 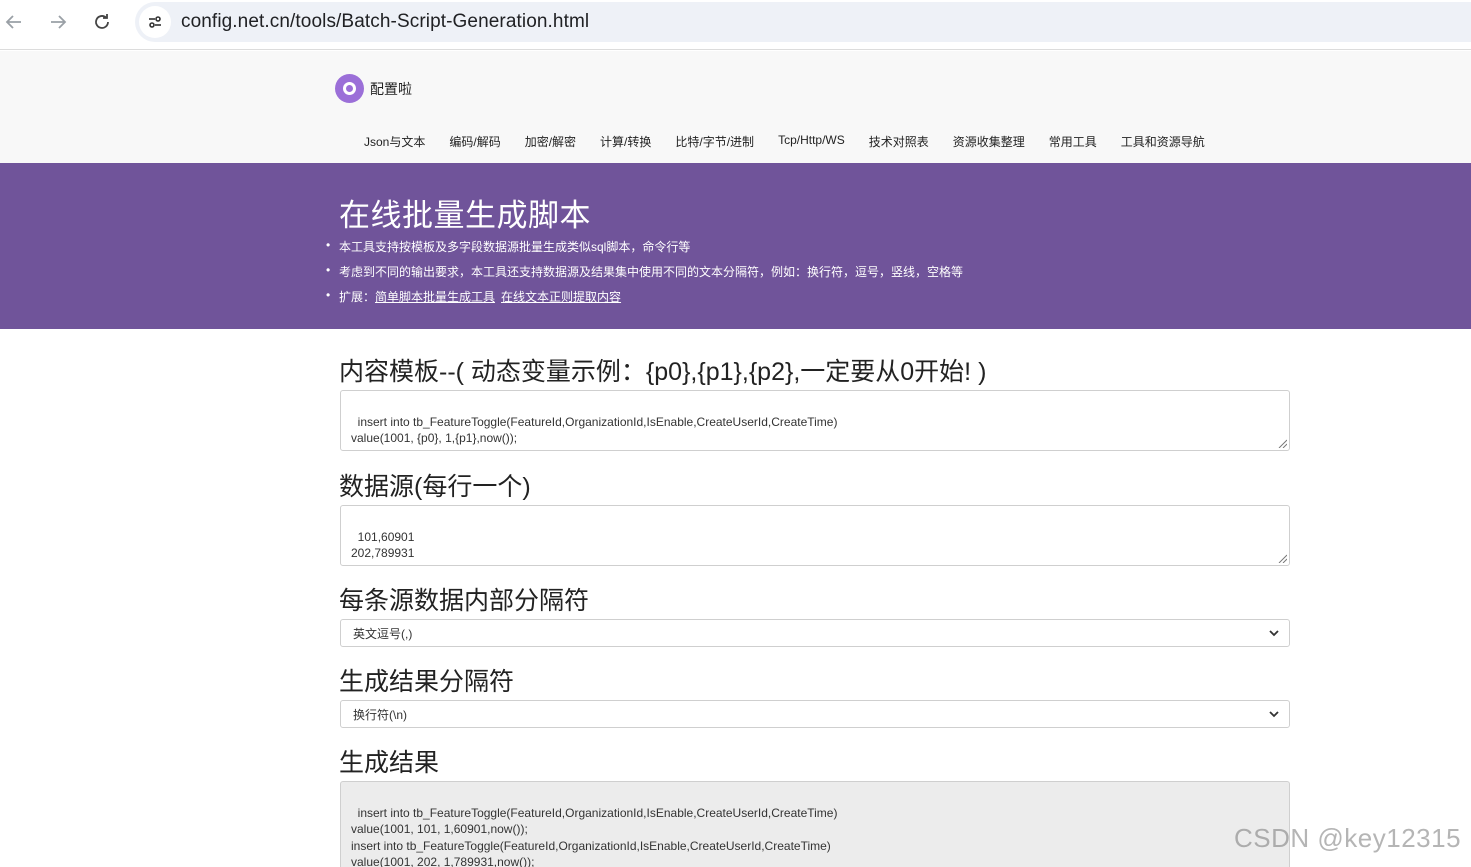 I want to click on menu-item-encode: 编码/解码, so click(x=474, y=141).